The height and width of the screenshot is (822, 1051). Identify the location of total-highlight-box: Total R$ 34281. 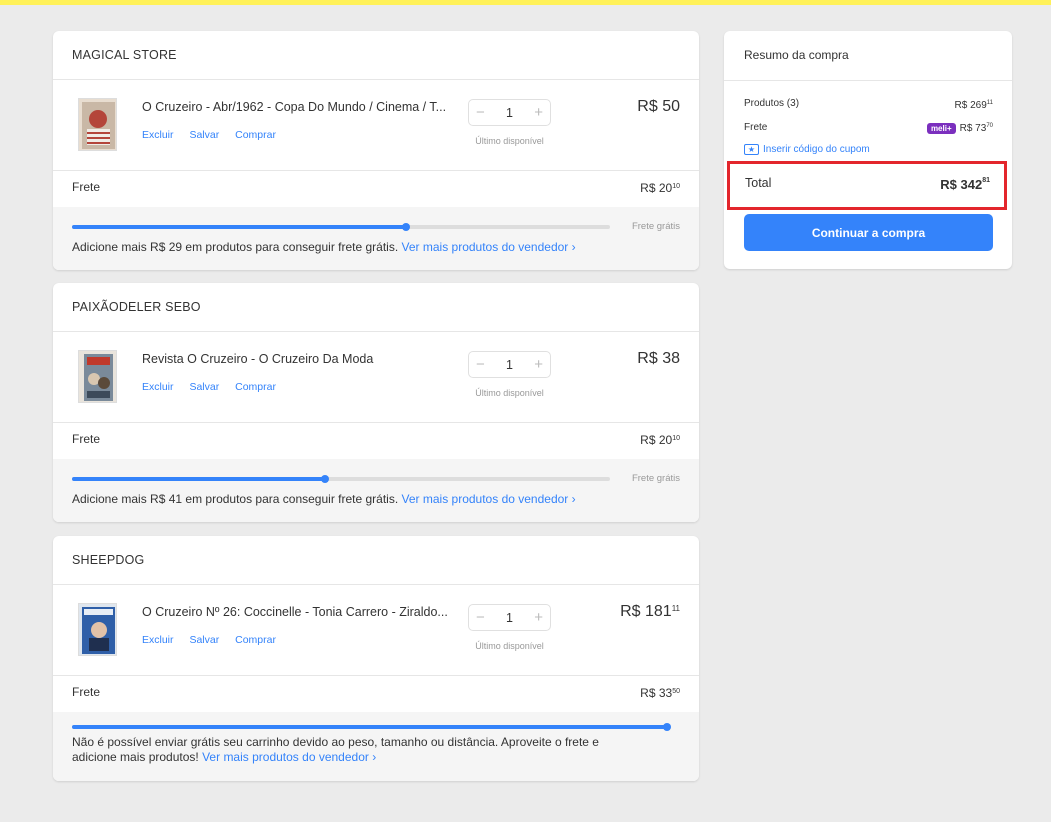
(867, 185).